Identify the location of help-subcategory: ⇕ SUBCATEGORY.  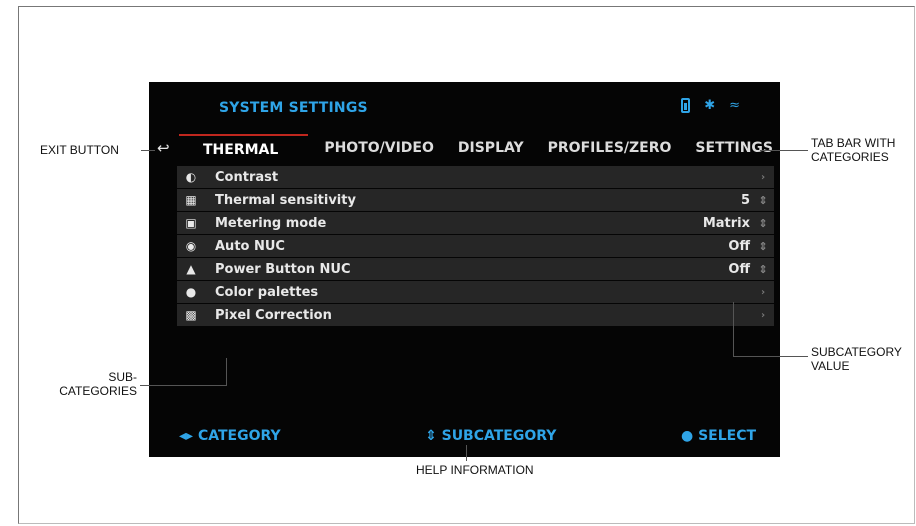
(490, 436).